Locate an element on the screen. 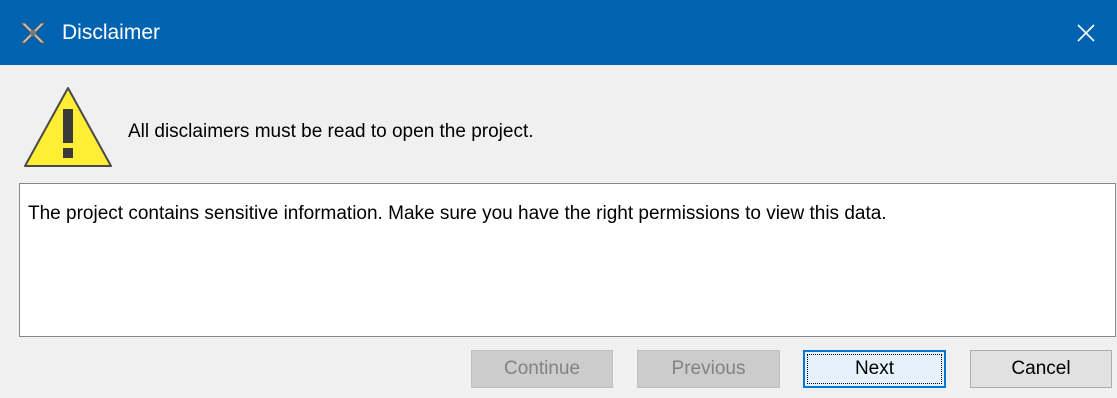 The height and width of the screenshot is (398, 1117). close-button is located at coordinates (1086, 32).